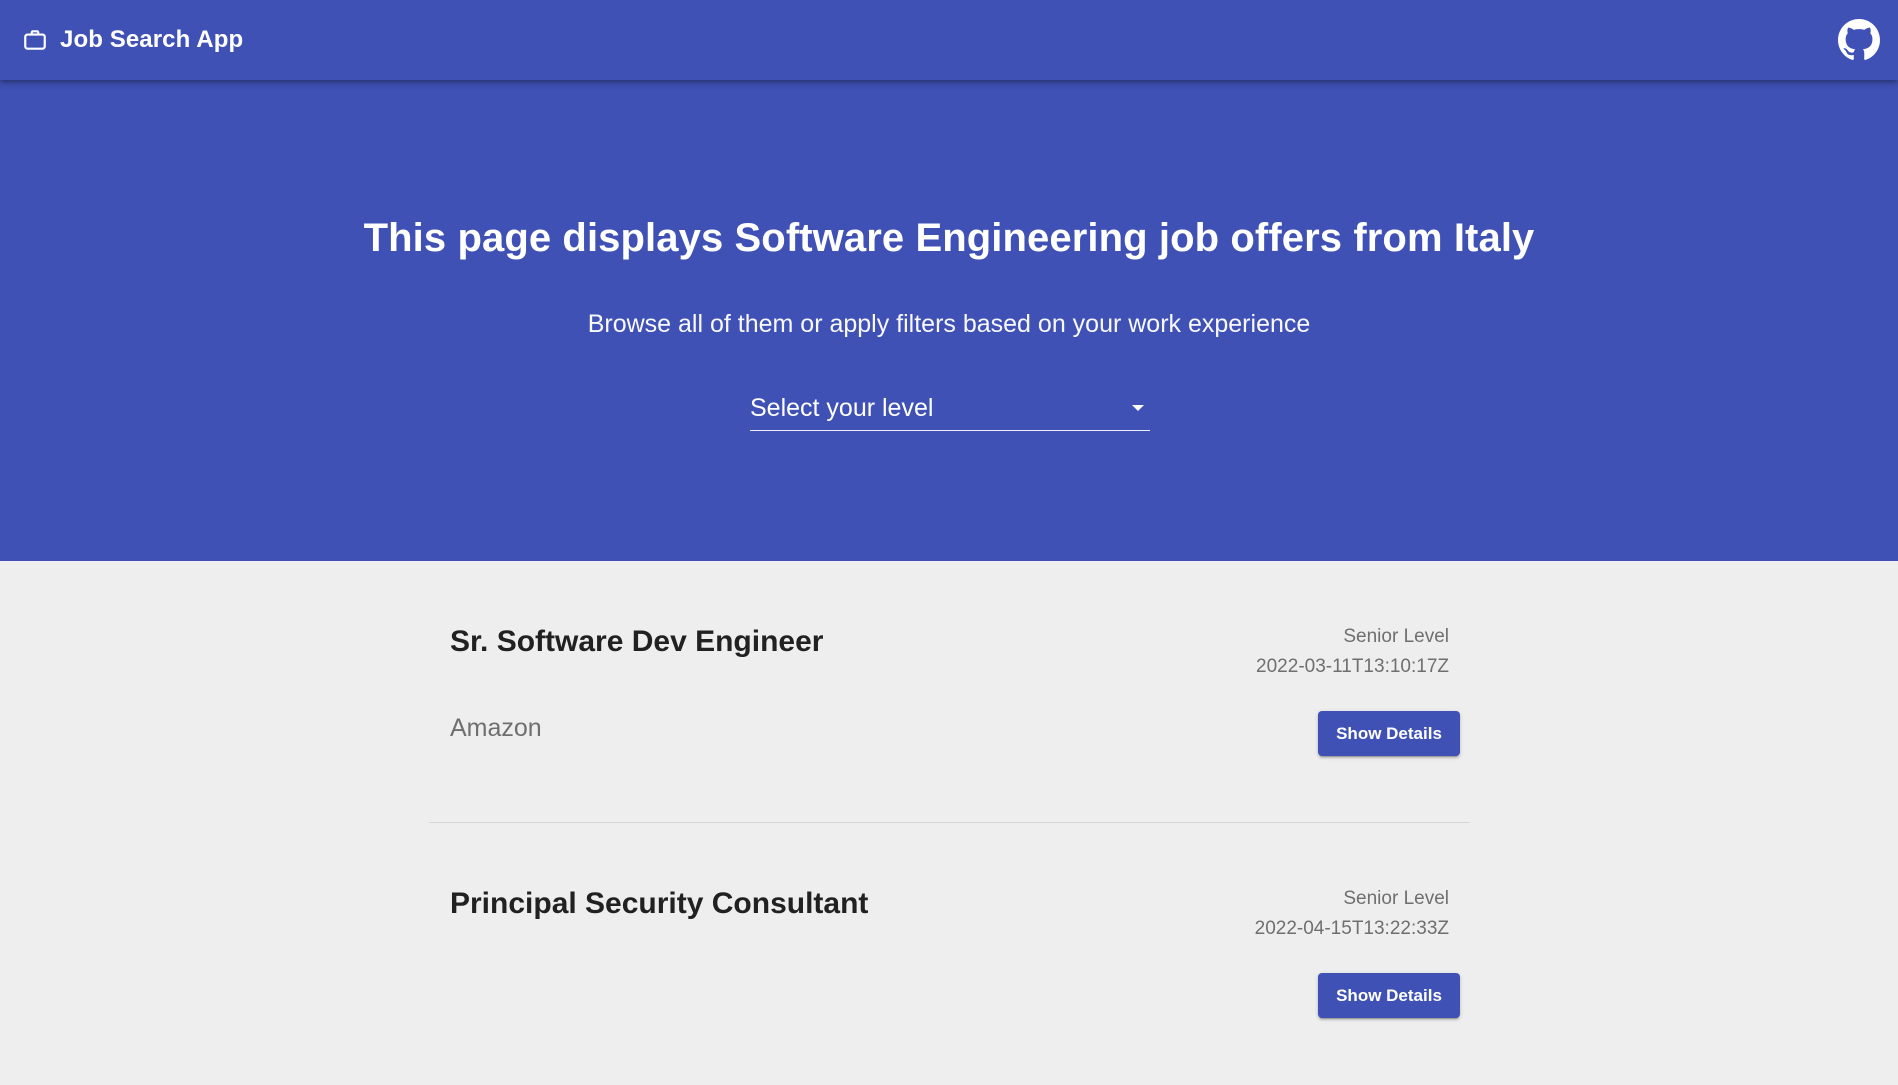  What do you see at coordinates (659, 903) in the screenshot?
I see `job-title: Principal Security Consultant` at bounding box center [659, 903].